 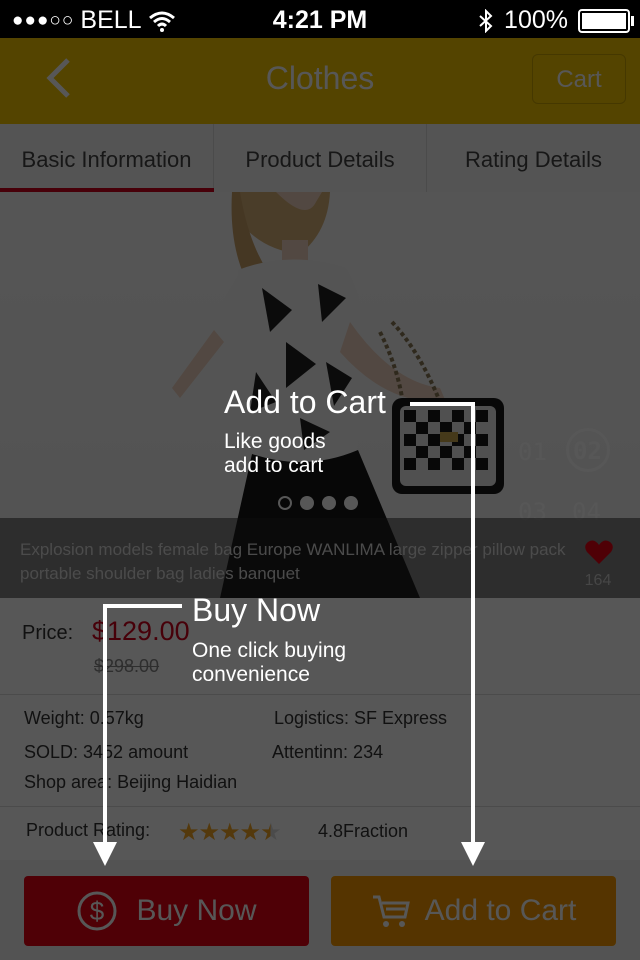 What do you see at coordinates (270, 832) in the screenshot?
I see `half-star-icon: ★` at bounding box center [270, 832].